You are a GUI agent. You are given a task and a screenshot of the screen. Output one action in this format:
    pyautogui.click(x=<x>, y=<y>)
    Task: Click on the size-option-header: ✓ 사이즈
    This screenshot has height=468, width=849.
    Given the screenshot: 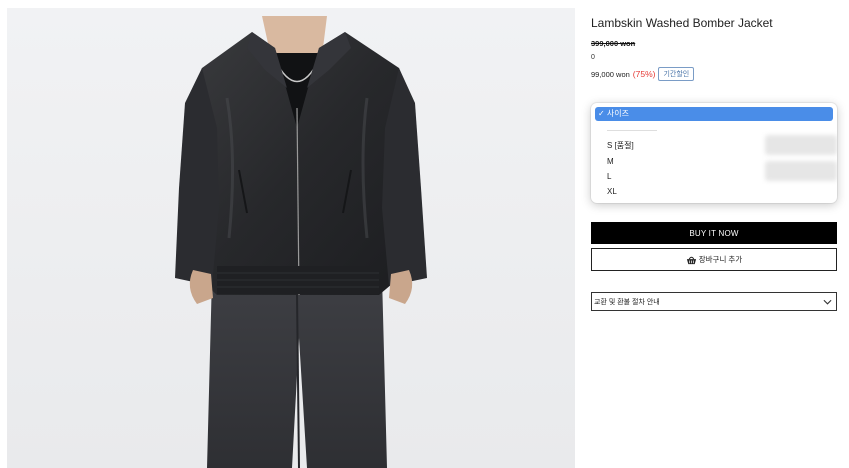 What is the action you would take?
    pyautogui.click(x=714, y=114)
    